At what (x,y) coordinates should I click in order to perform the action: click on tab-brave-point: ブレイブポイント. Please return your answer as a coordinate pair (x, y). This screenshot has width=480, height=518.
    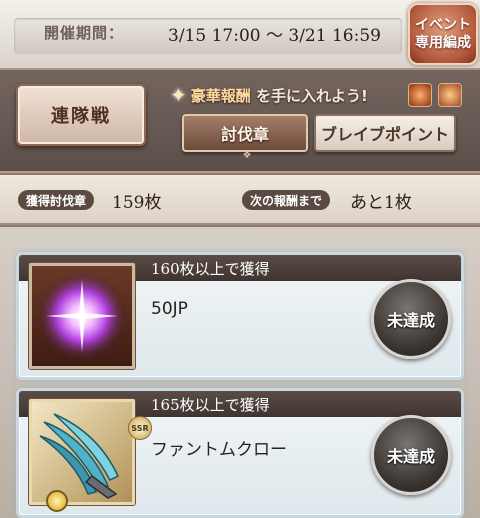
    Looking at the image, I should click on (385, 133).